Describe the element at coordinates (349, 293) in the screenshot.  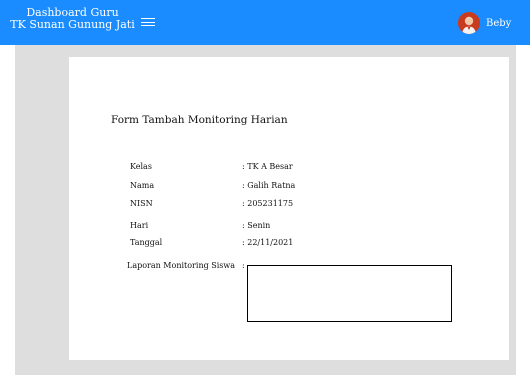
I see `laporan-monitoring-textarea` at that location.